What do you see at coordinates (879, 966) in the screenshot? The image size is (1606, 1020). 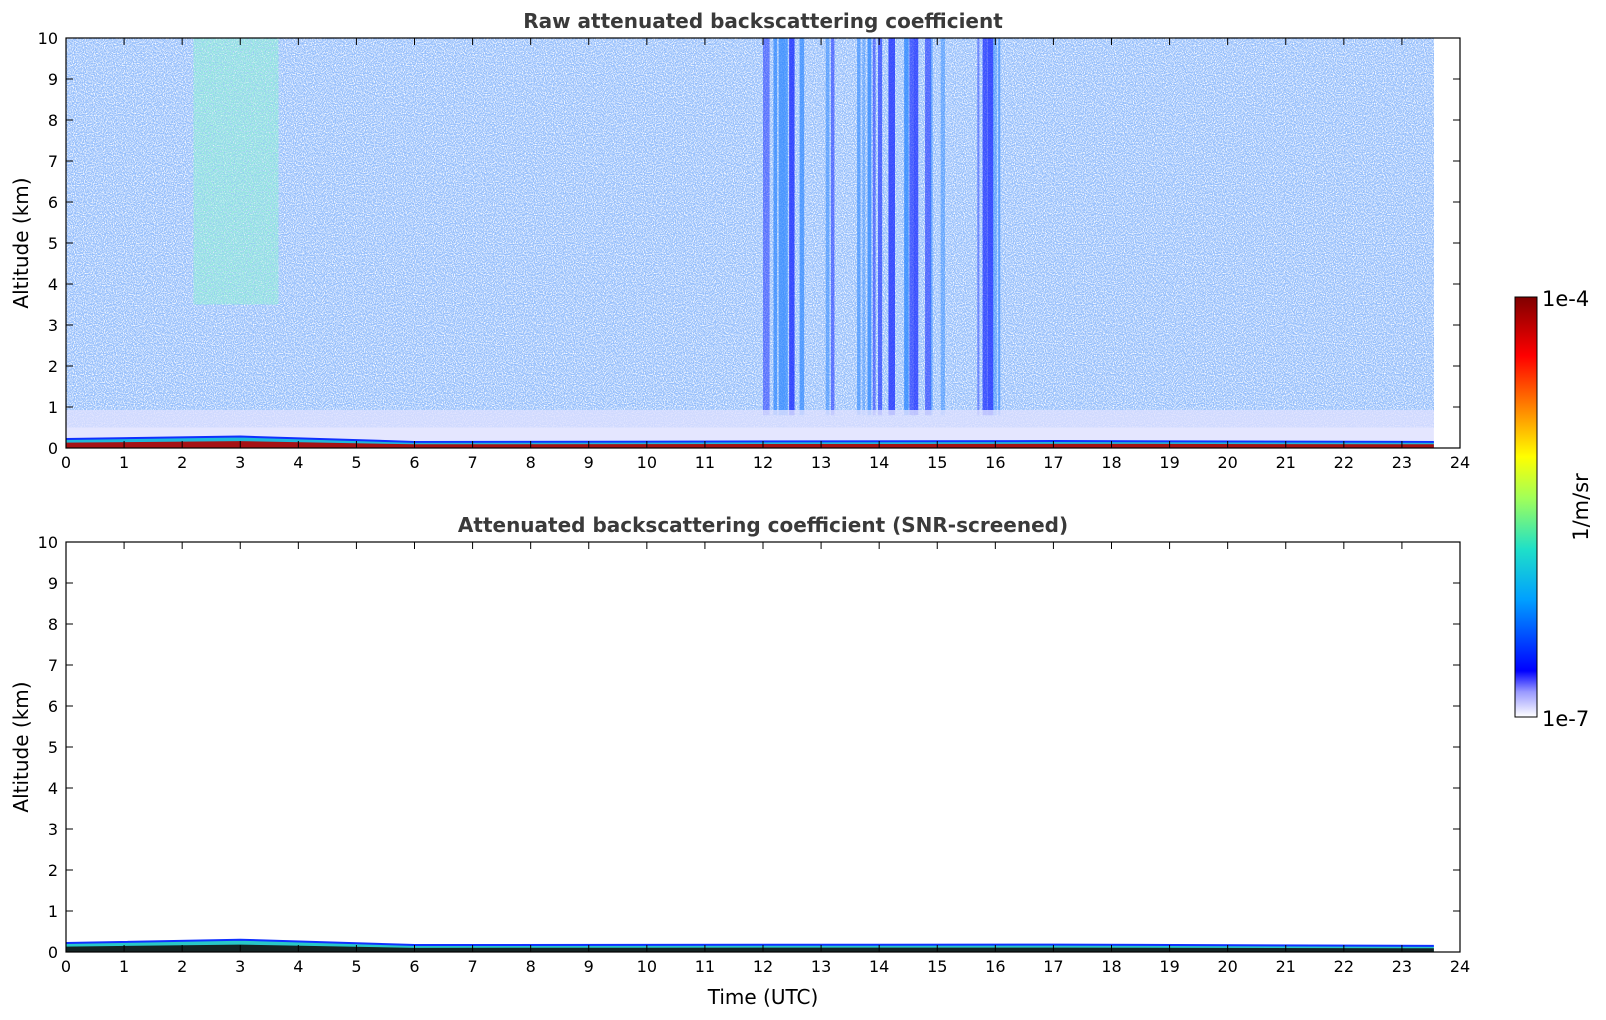 I see `x-tick-label: 14` at bounding box center [879, 966].